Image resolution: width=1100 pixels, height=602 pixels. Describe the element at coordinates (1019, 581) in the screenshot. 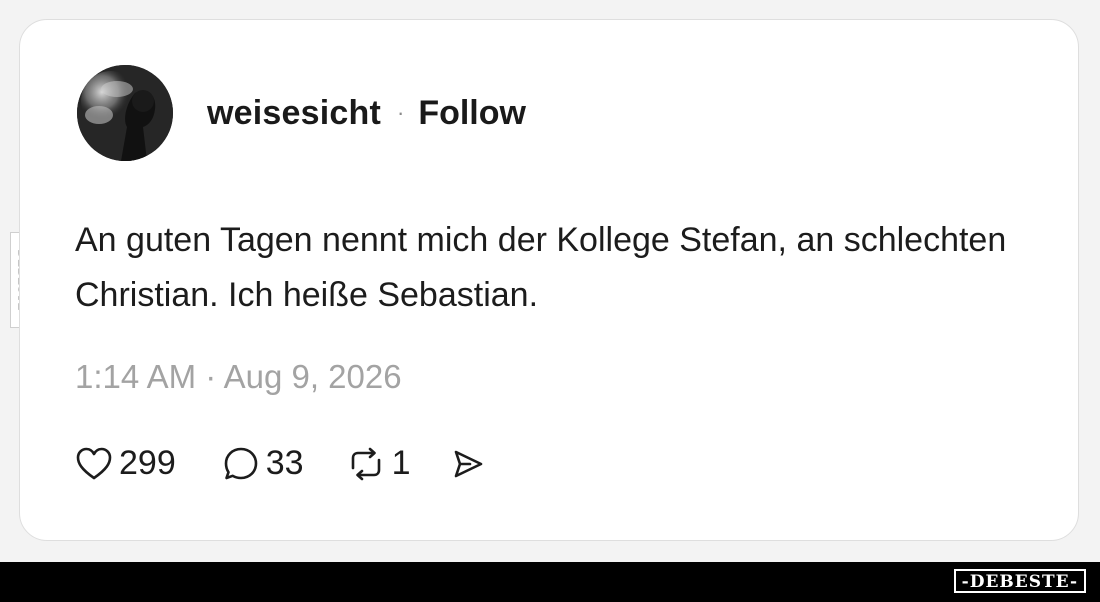

I see `brand-logo: -DEBESTE-` at that location.